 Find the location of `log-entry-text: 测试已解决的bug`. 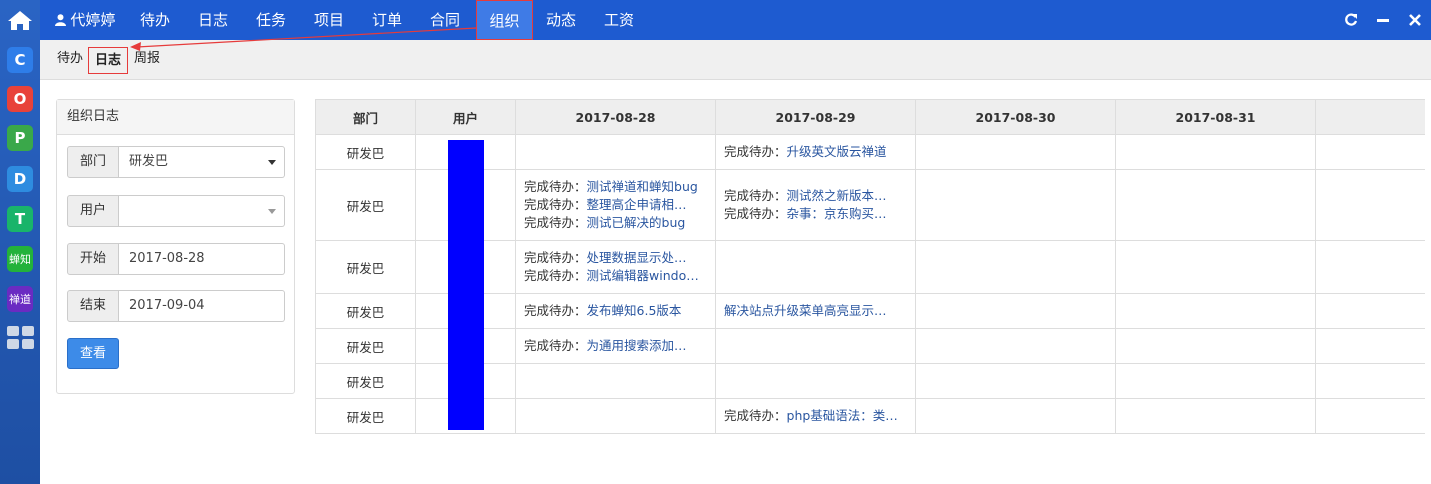

log-entry-text: 测试已解决的bug is located at coordinates (636, 222).